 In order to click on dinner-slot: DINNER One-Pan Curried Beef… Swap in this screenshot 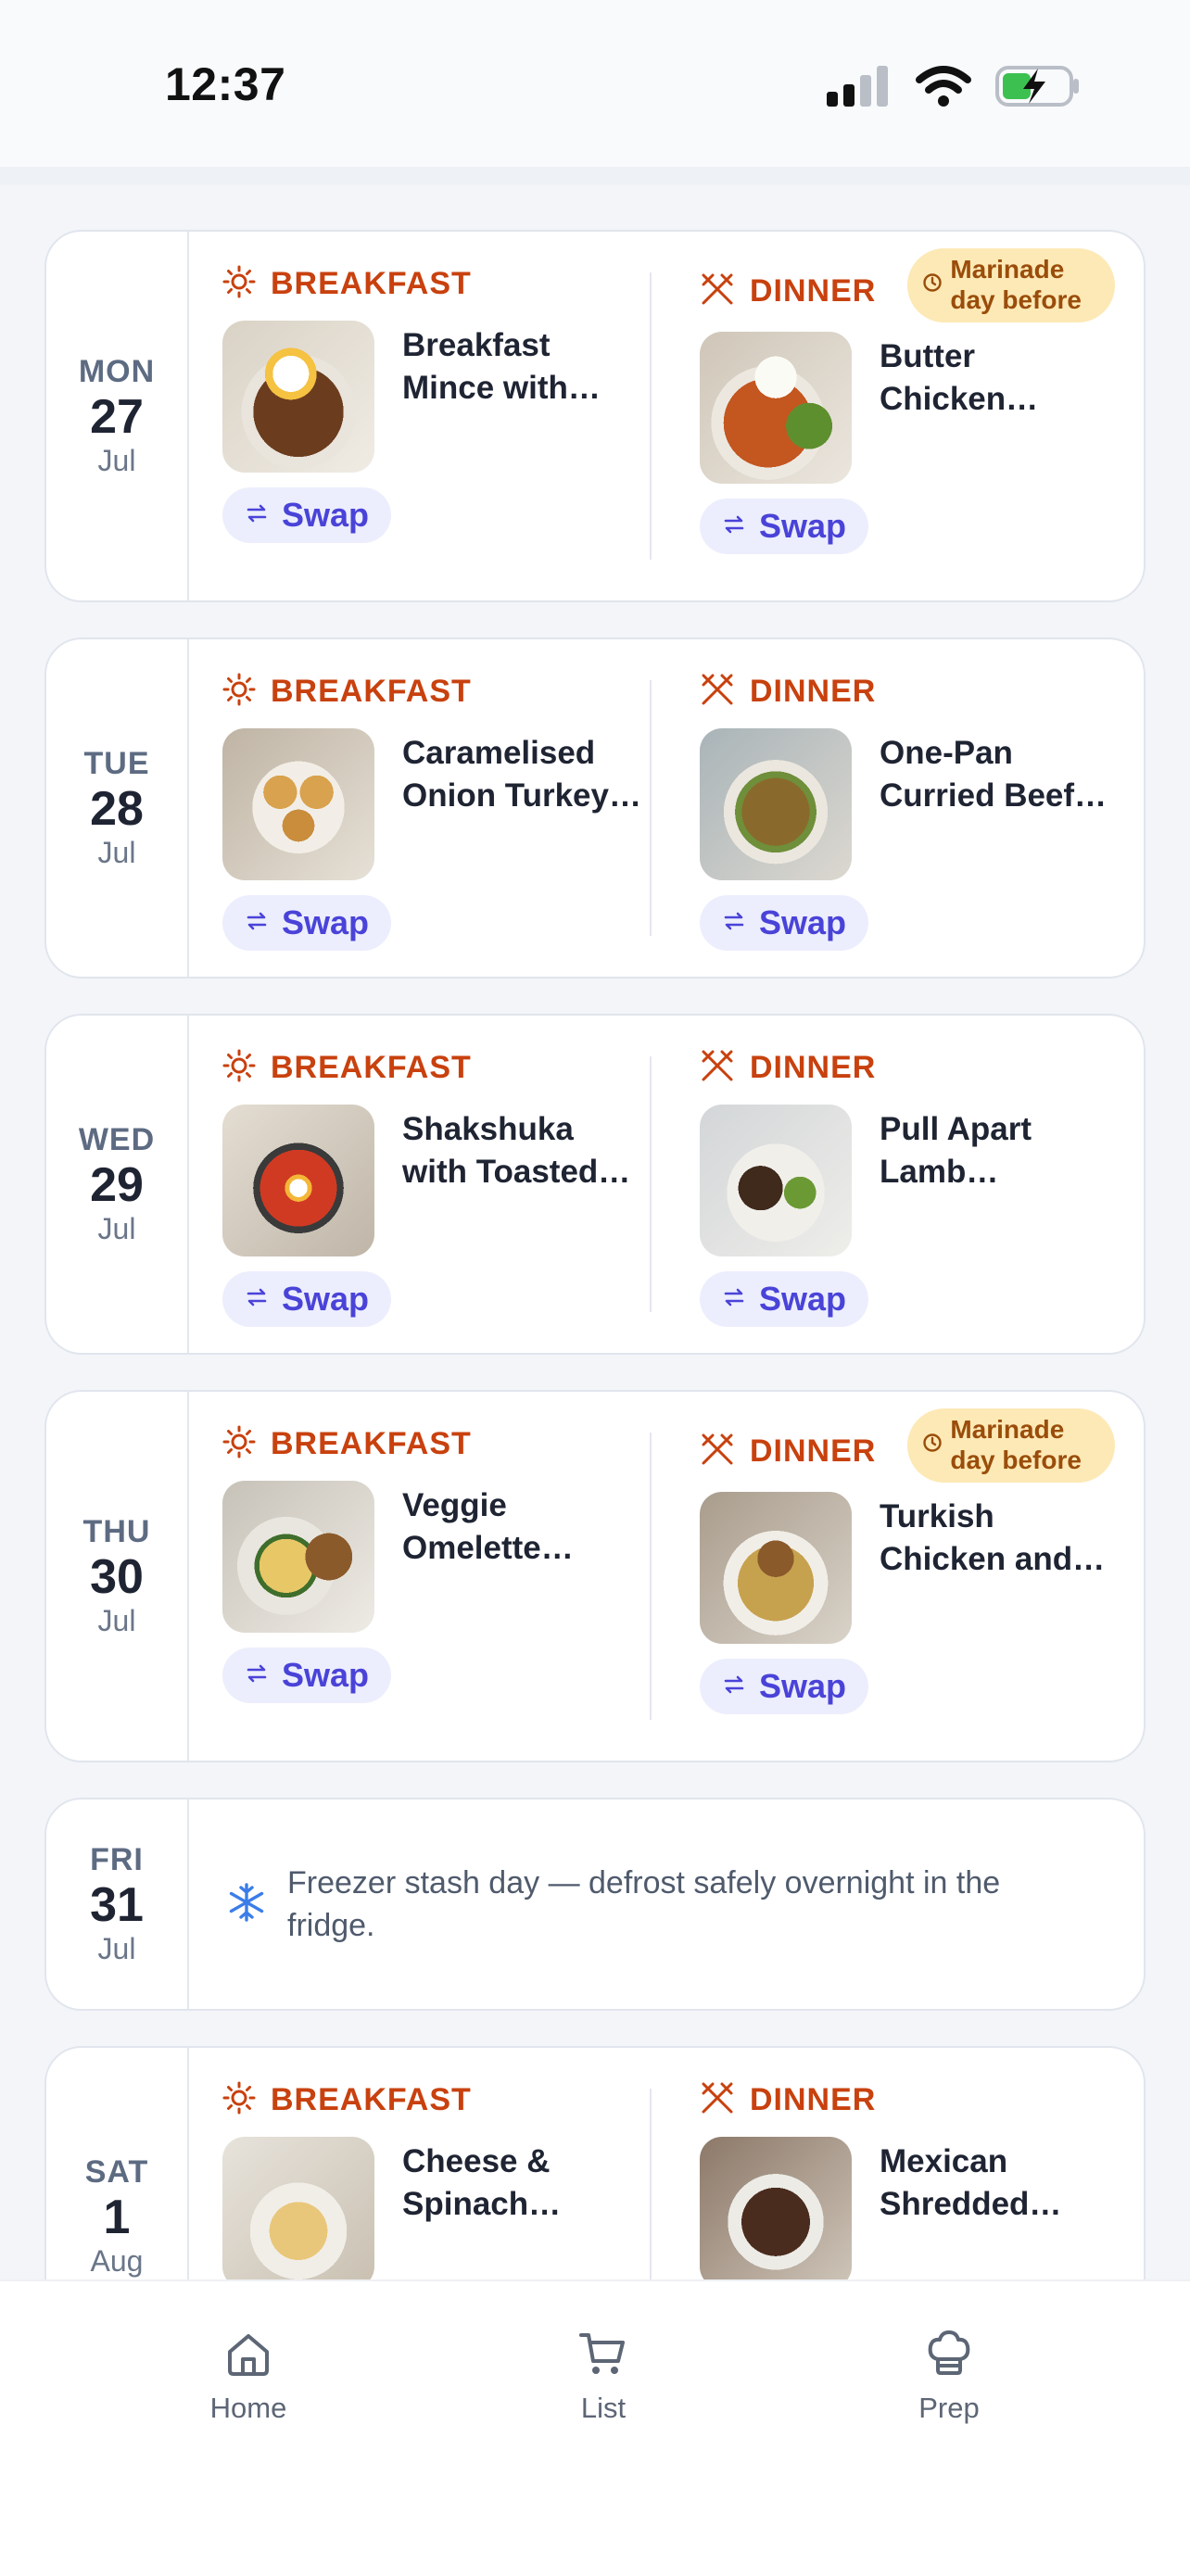, I will do `click(905, 808)`.